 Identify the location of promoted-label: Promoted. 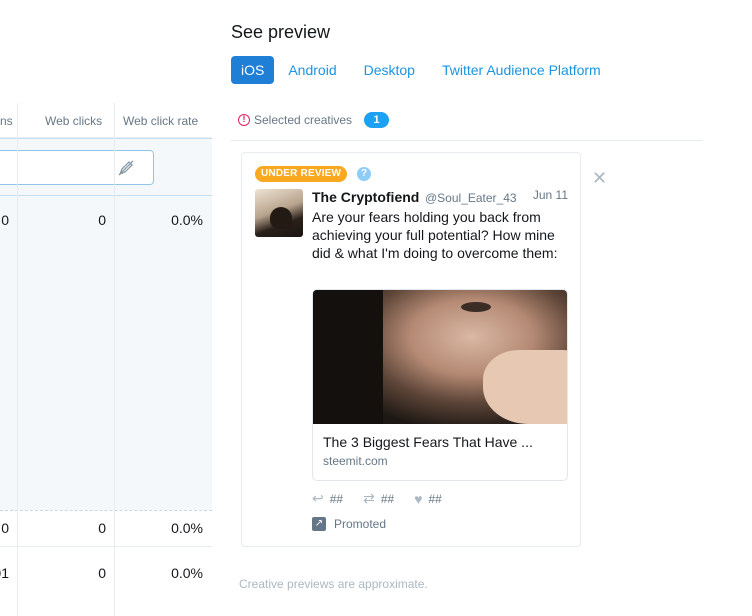
(360, 524).